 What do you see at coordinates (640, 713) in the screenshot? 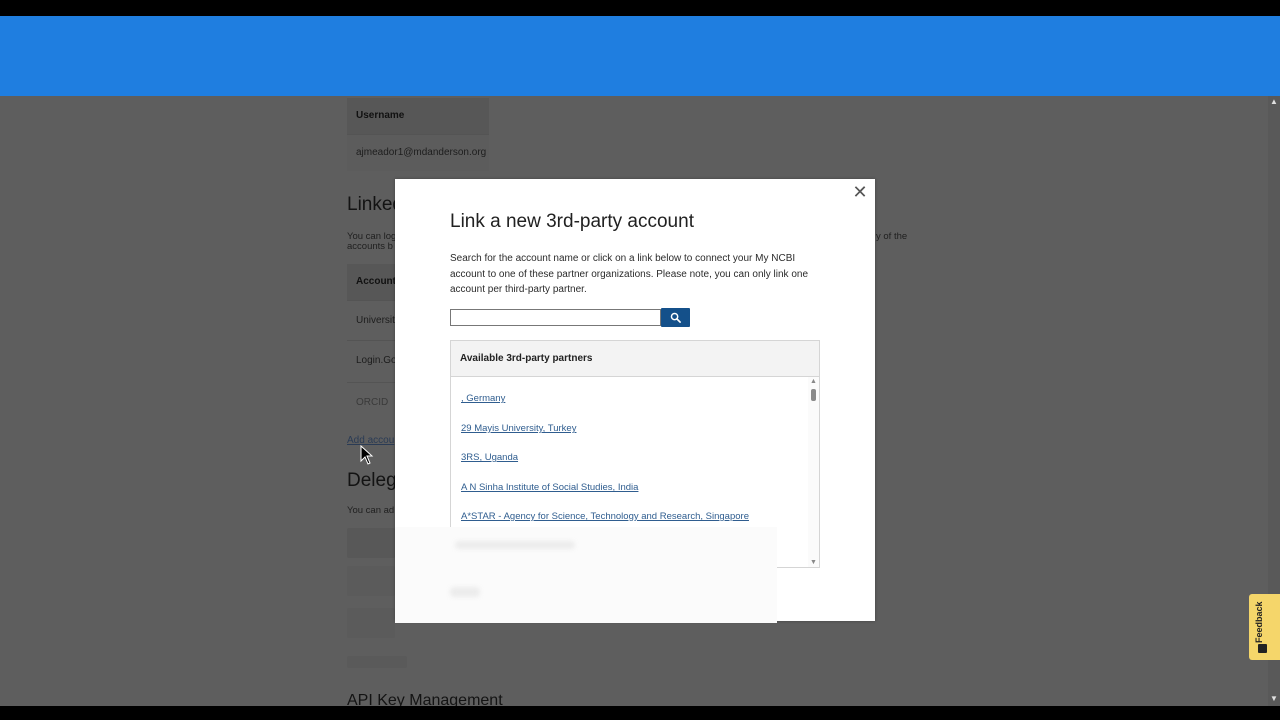
I see `bottom-border` at bounding box center [640, 713].